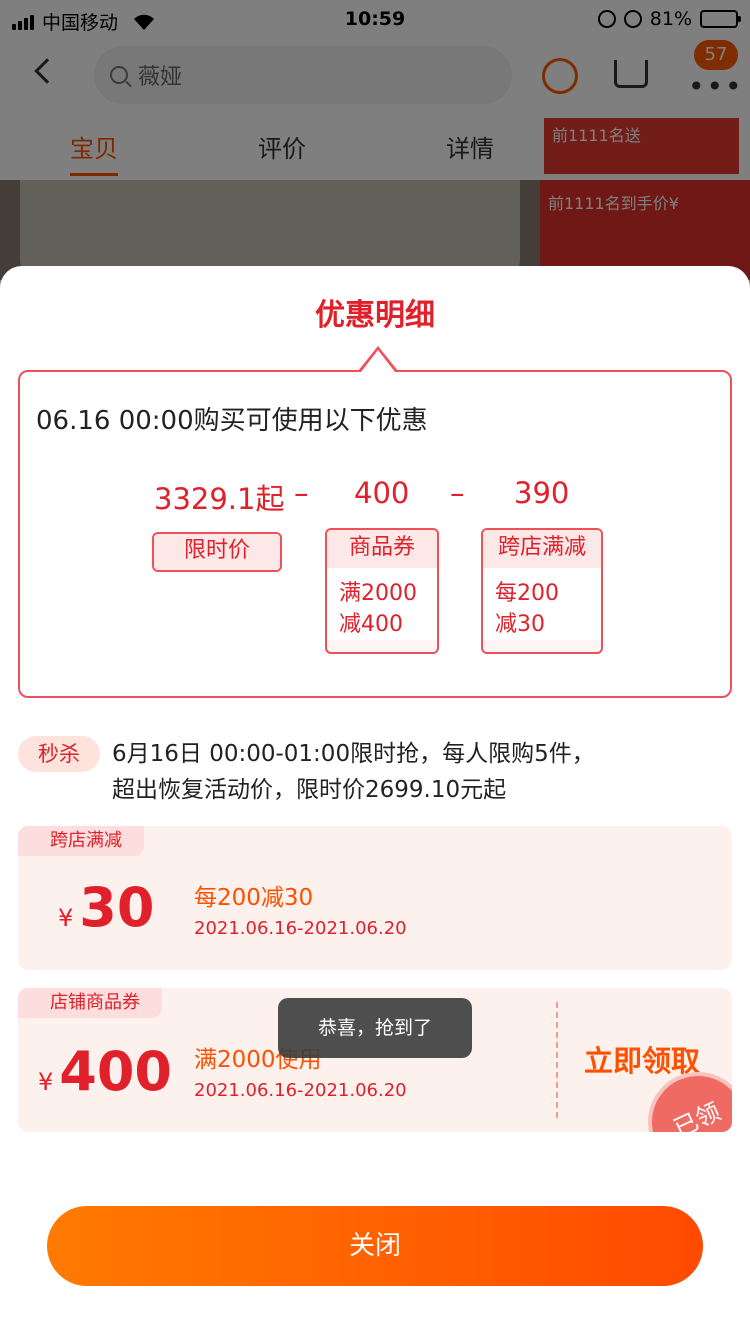 This screenshot has width=750, height=1333. What do you see at coordinates (378, 361) in the screenshot?
I see `callout-notch-inner` at bounding box center [378, 361].